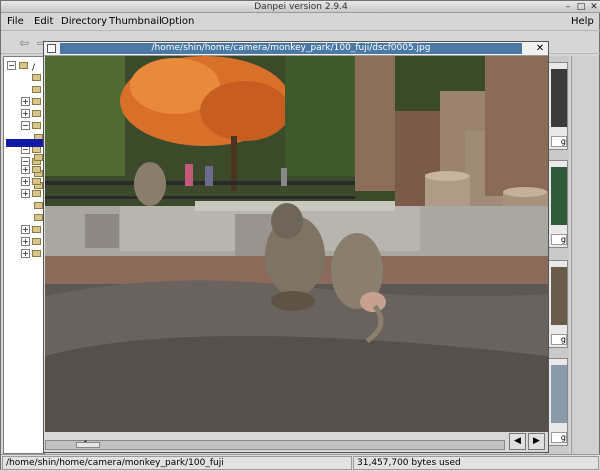 This screenshot has width=600, height=471. What do you see at coordinates (43, 22) in the screenshot?
I see `menu-edit: Edit` at bounding box center [43, 22].